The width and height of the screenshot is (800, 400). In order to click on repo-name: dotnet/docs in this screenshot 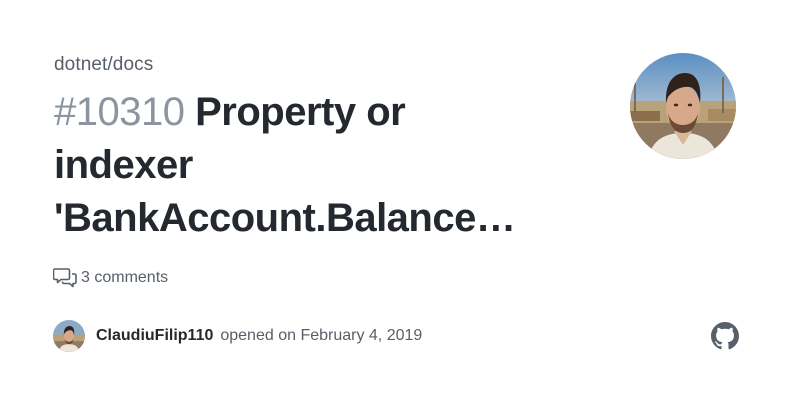, I will do `click(103, 65)`.